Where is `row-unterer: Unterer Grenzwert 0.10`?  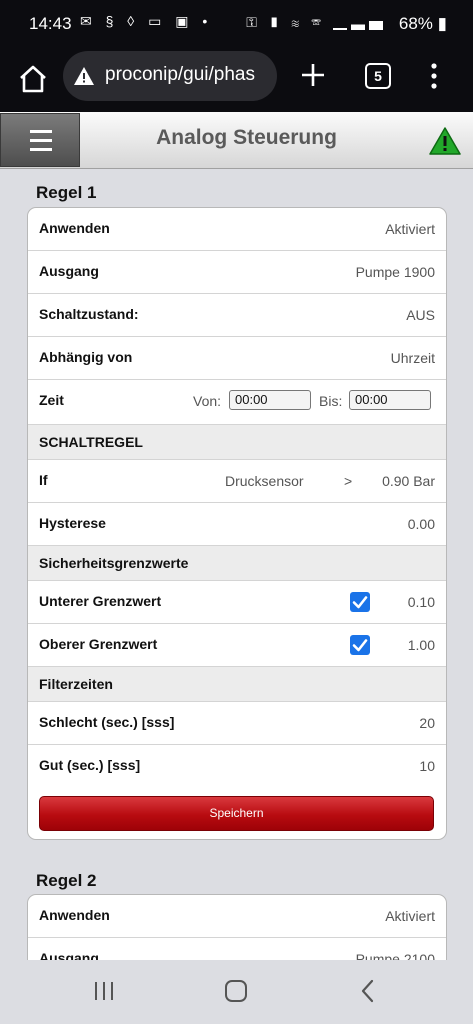 row-unterer: Unterer Grenzwert 0.10 is located at coordinates (237, 602).